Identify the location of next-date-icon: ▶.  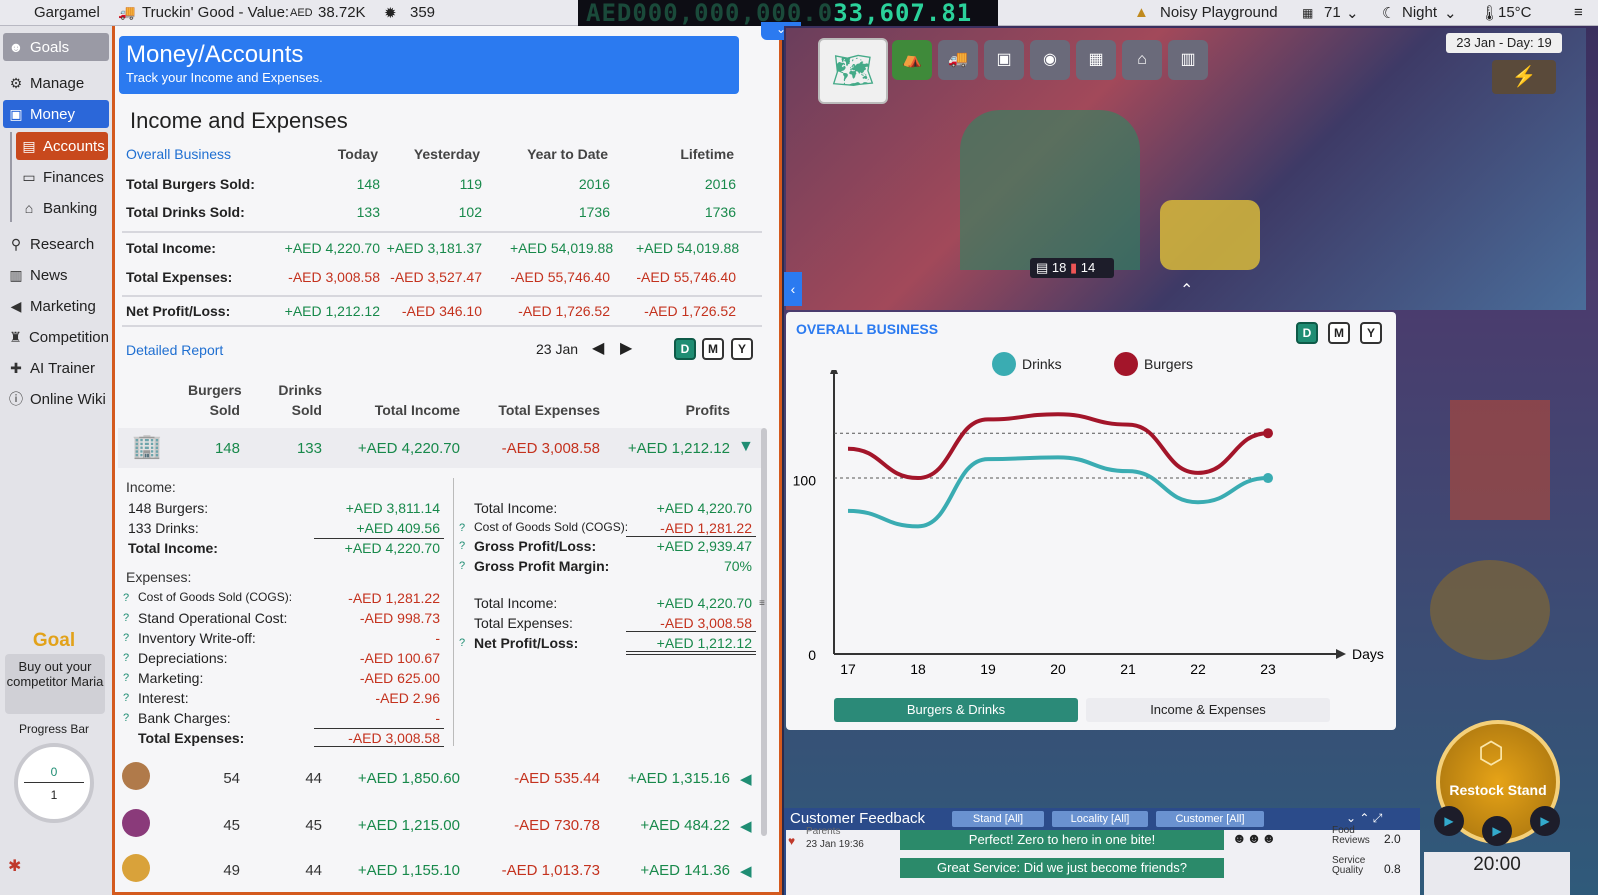
(626, 348).